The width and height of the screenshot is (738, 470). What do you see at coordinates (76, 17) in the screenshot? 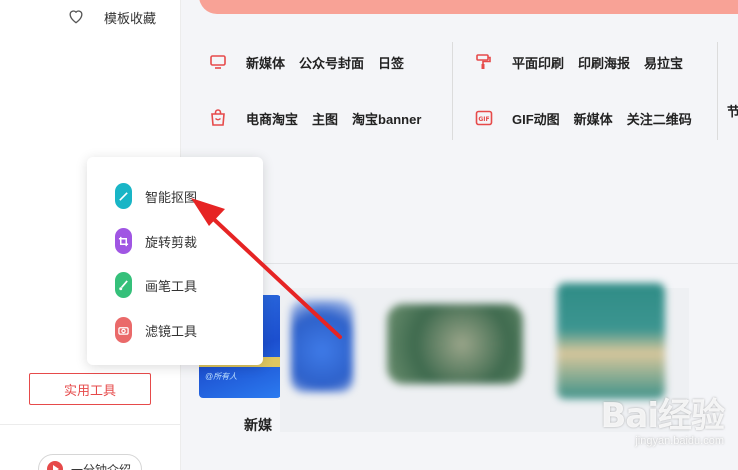
I see `heart-icon` at bounding box center [76, 17].